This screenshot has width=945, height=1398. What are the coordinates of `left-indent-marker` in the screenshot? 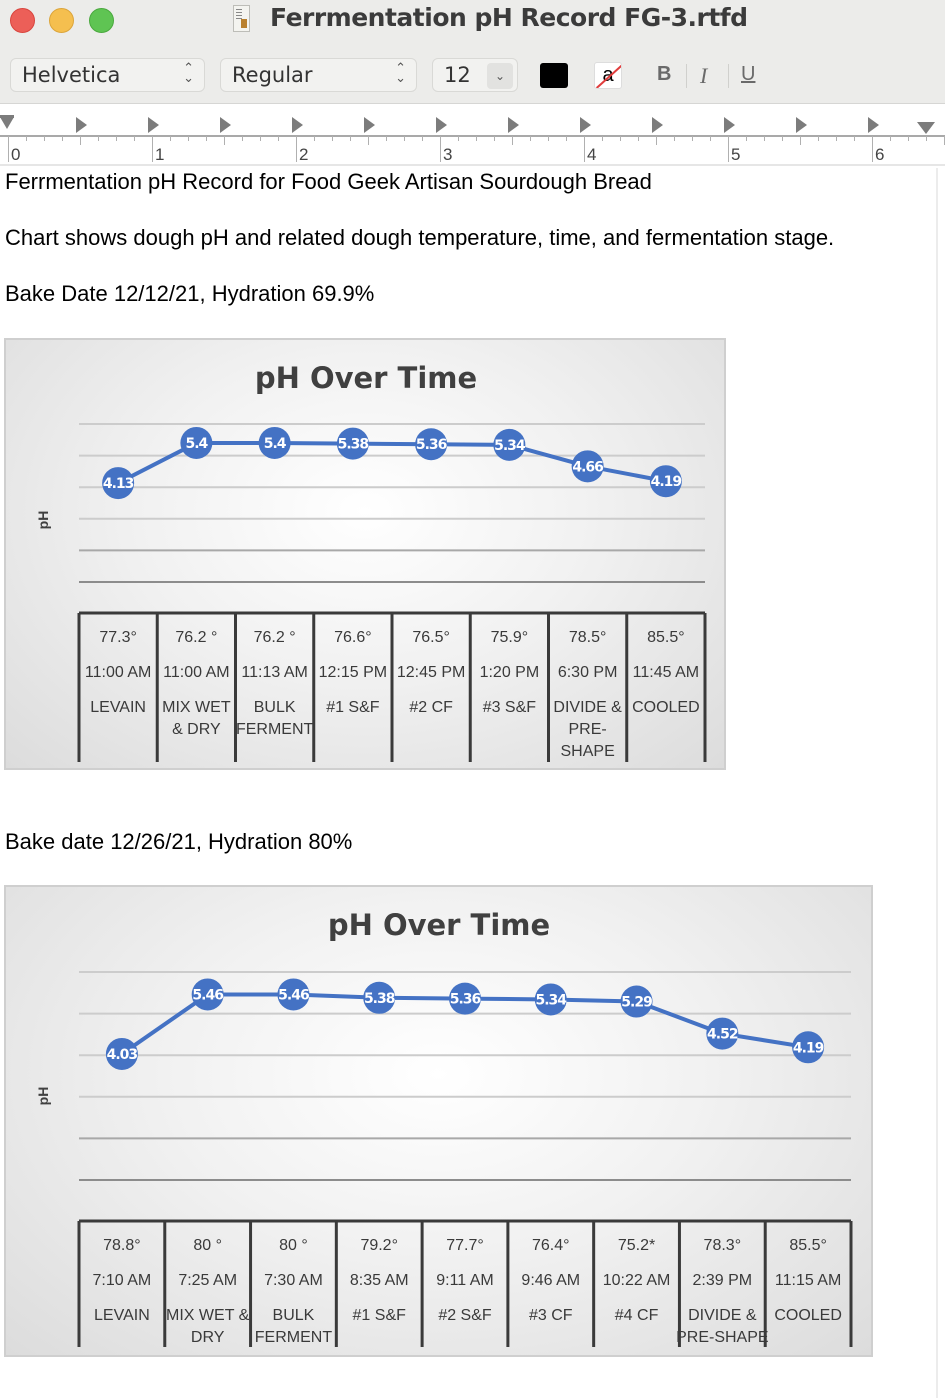 It's located at (7, 123).